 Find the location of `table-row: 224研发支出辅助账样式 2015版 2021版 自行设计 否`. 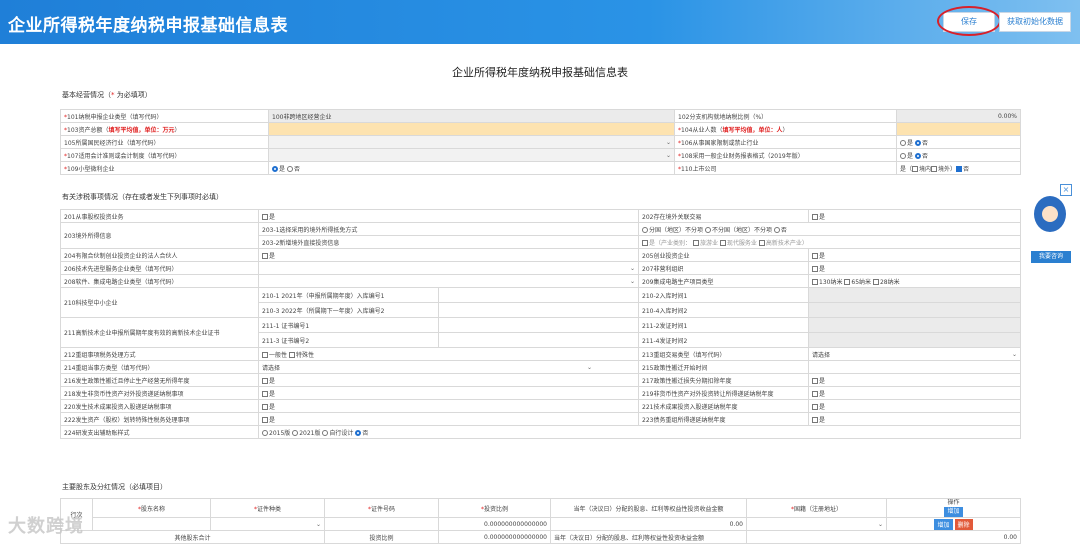

table-row: 224研发支出辅助账样式 2015版 2021版 自行设计 否 is located at coordinates (541, 432).